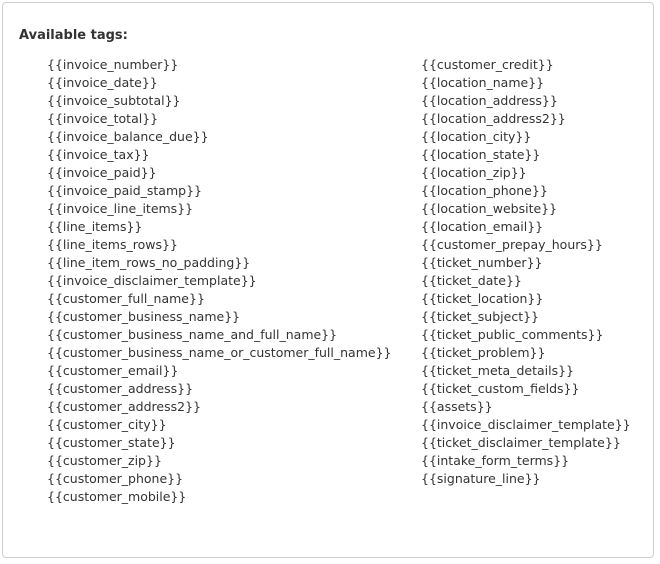  Describe the element at coordinates (474, 172) in the screenshot. I see `tag-item: {{location_zip}}` at that location.